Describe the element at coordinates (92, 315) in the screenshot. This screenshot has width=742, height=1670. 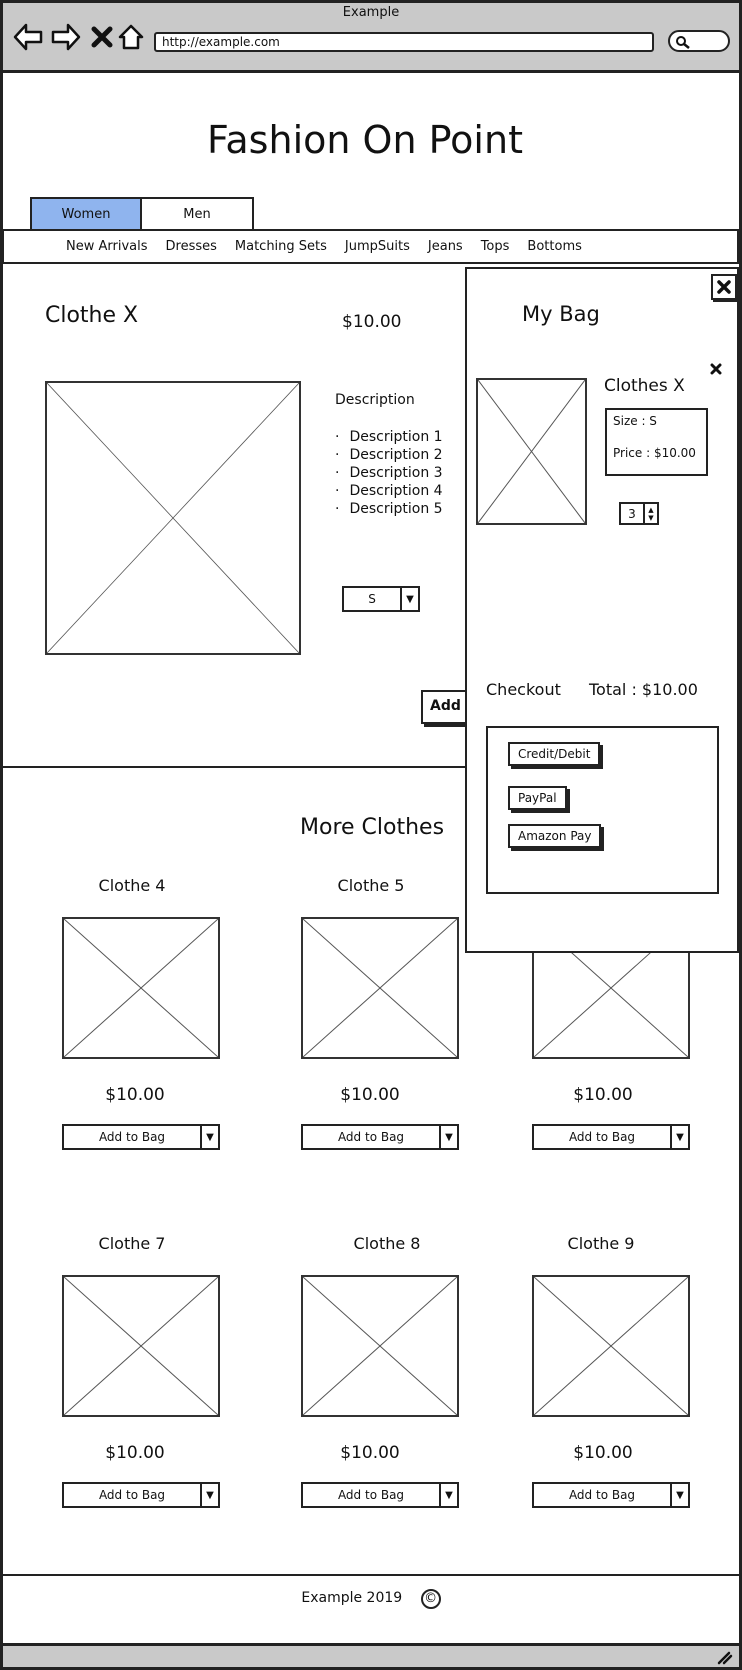
I see `product-title: Clothe X` at that location.